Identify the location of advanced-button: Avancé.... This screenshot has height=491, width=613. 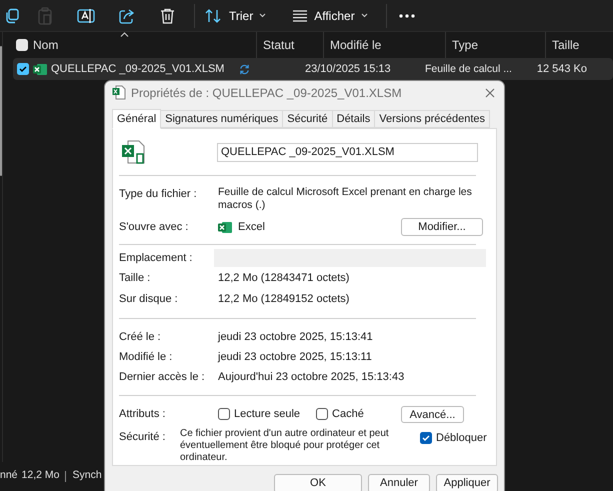
(432, 414).